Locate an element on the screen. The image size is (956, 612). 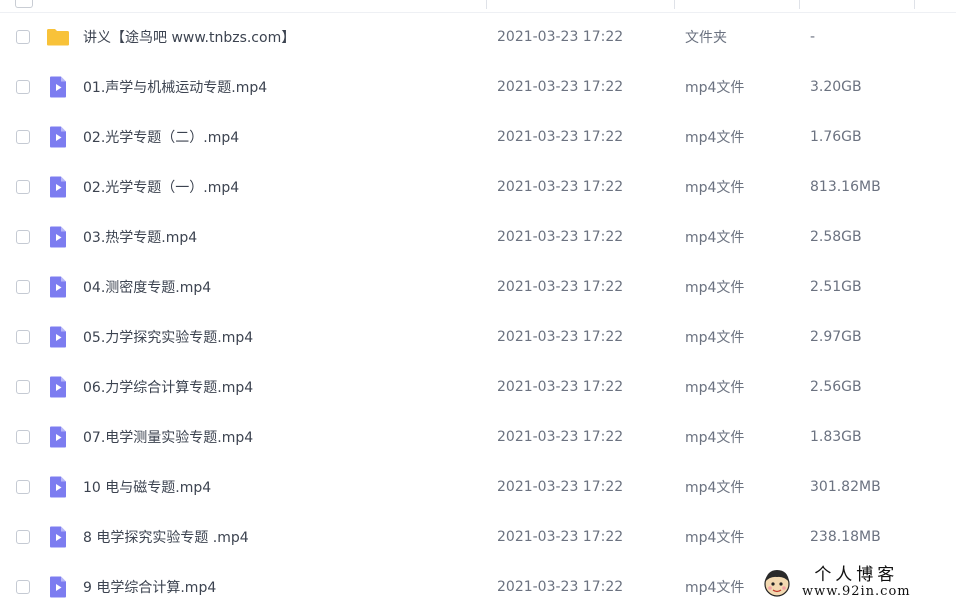
file-name: 02.光学专题（一）.mp4 is located at coordinates (161, 187).